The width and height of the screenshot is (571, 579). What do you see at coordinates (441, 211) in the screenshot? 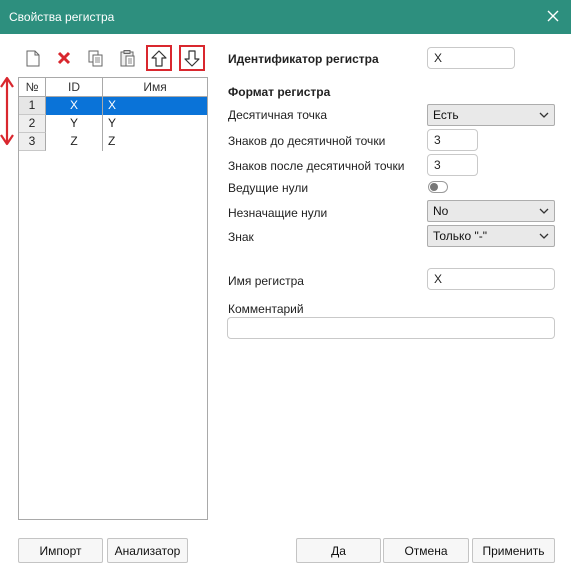
I see `trailing-zeros-value: No` at bounding box center [441, 211].